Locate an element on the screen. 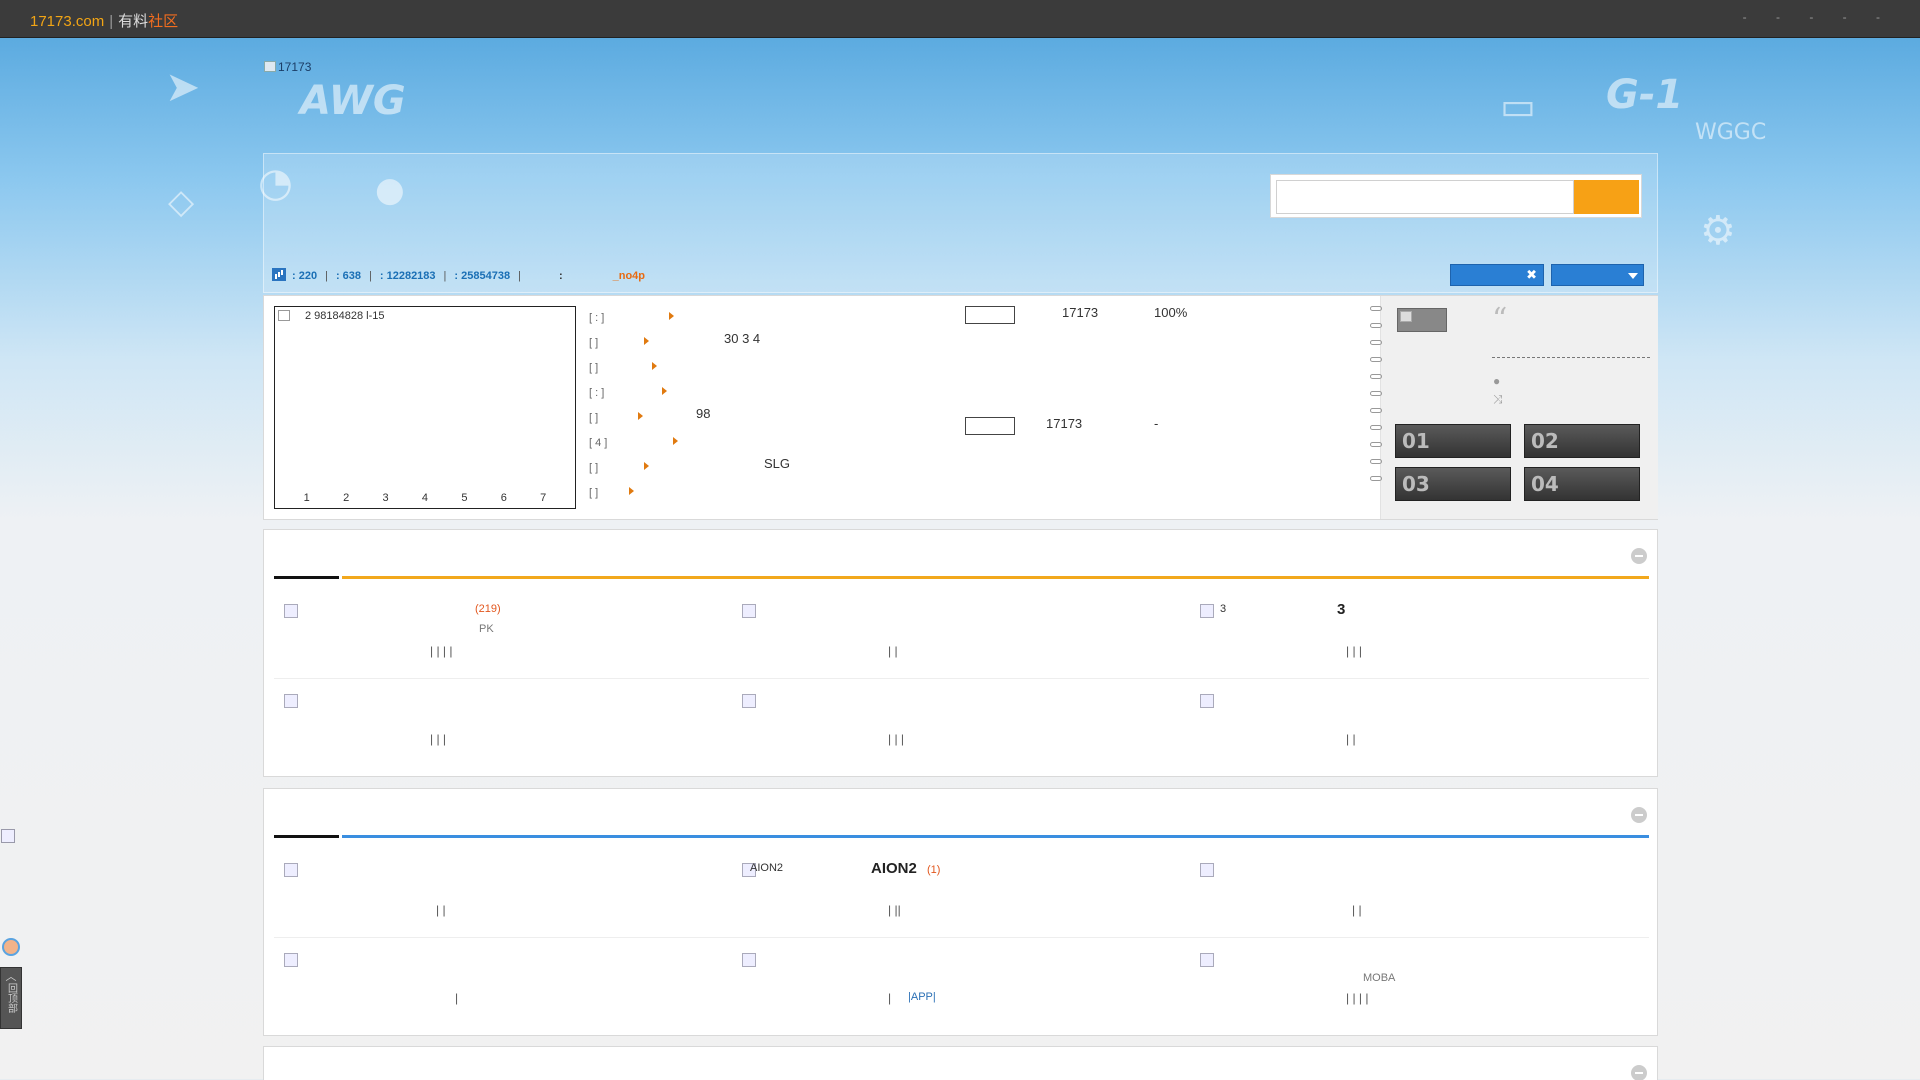  news-arrow-icon is located at coordinates (646, 466).